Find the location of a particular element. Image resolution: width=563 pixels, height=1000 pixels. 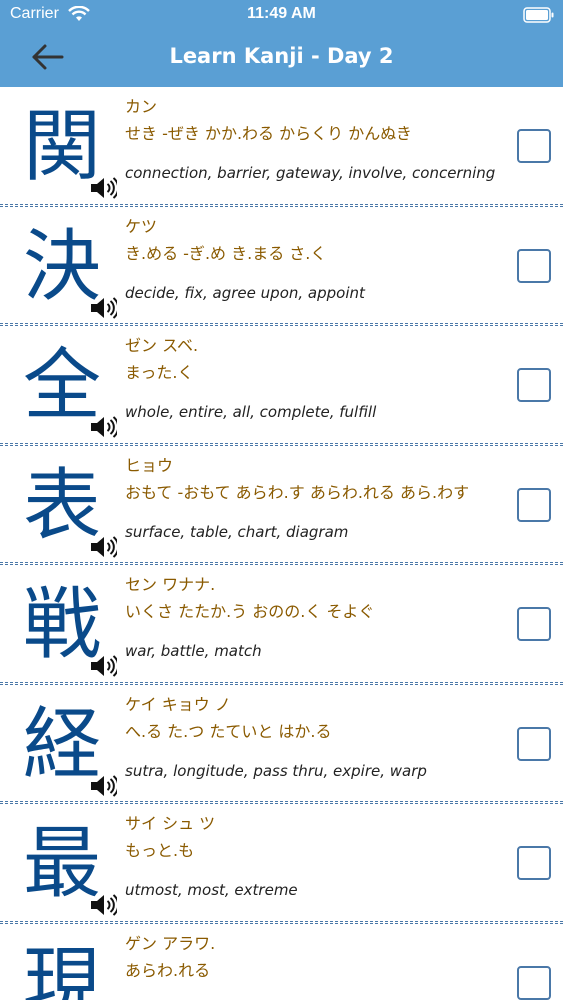

kun-reading: あらわ.れる is located at coordinates (168, 970).